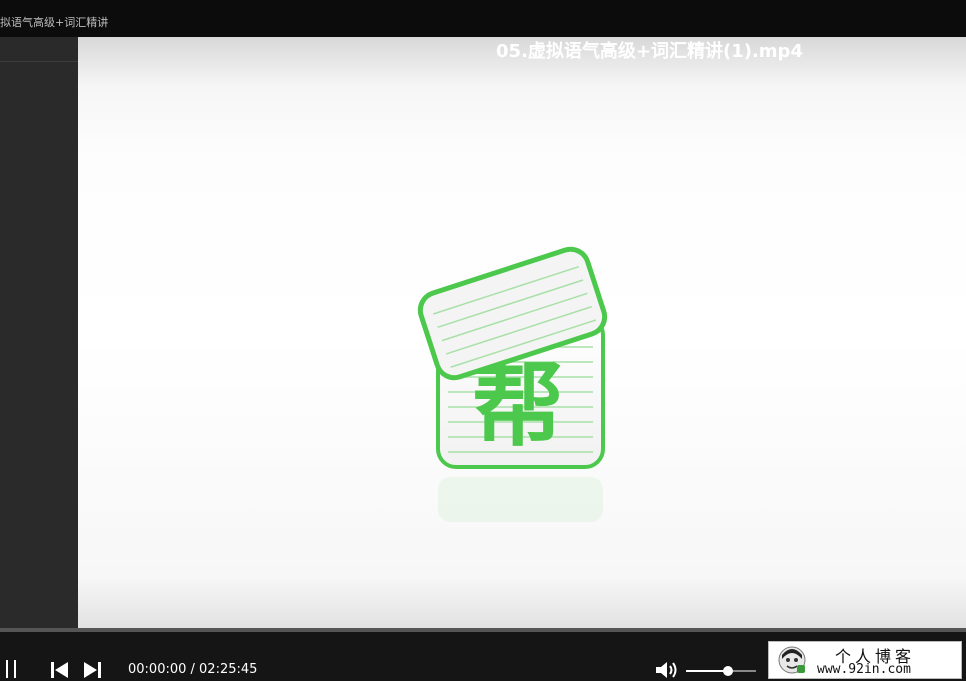 Image resolution: width=966 pixels, height=681 pixels. Describe the element at coordinates (512, 384) in the screenshot. I see `app-logo: 帮` at that location.